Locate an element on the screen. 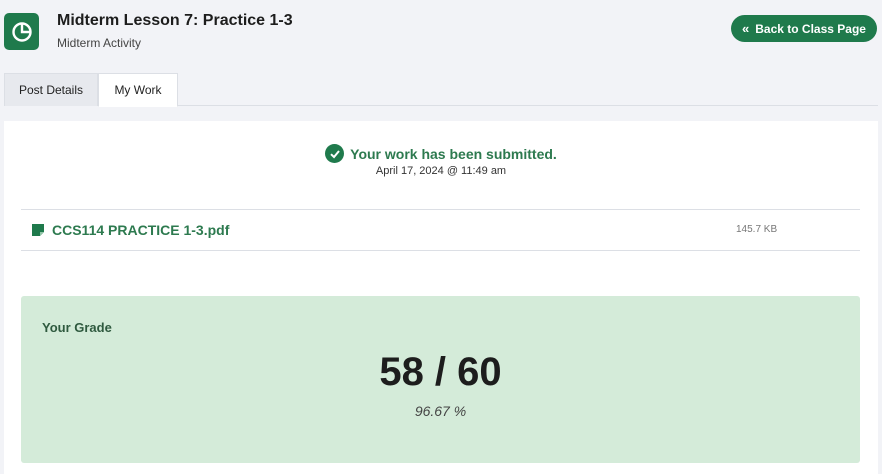 The width and height of the screenshot is (882, 474). check-circle-icon is located at coordinates (335, 153).